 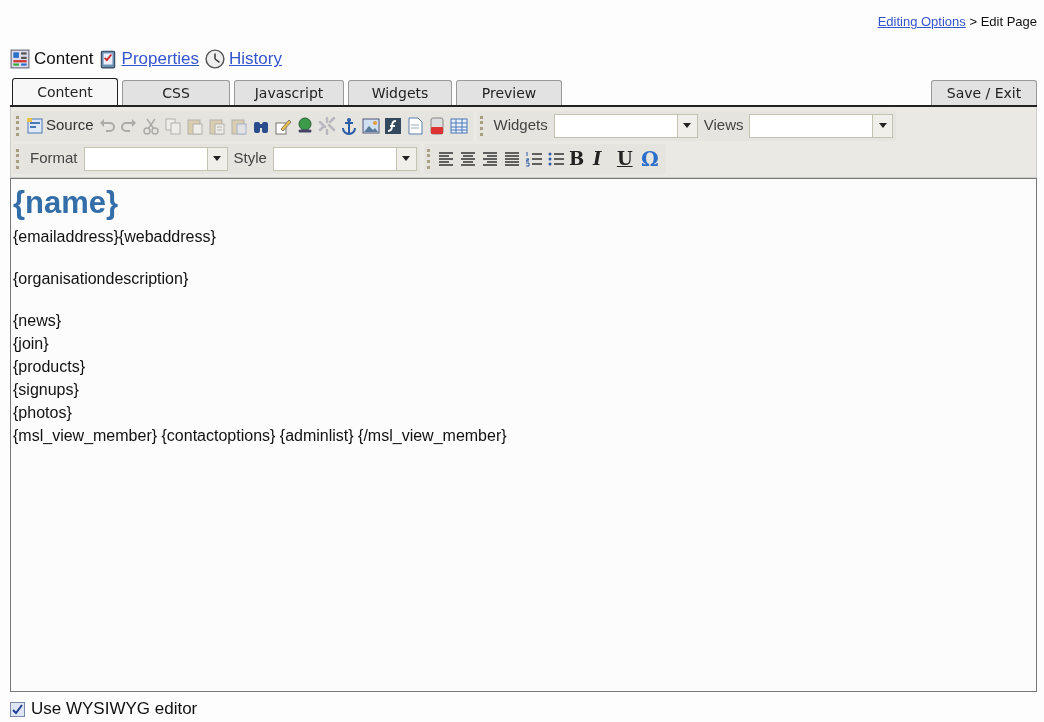 What do you see at coordinates (172, 125) in the screenshot?
I see `copy-icon` at bounding box center [172, 125].